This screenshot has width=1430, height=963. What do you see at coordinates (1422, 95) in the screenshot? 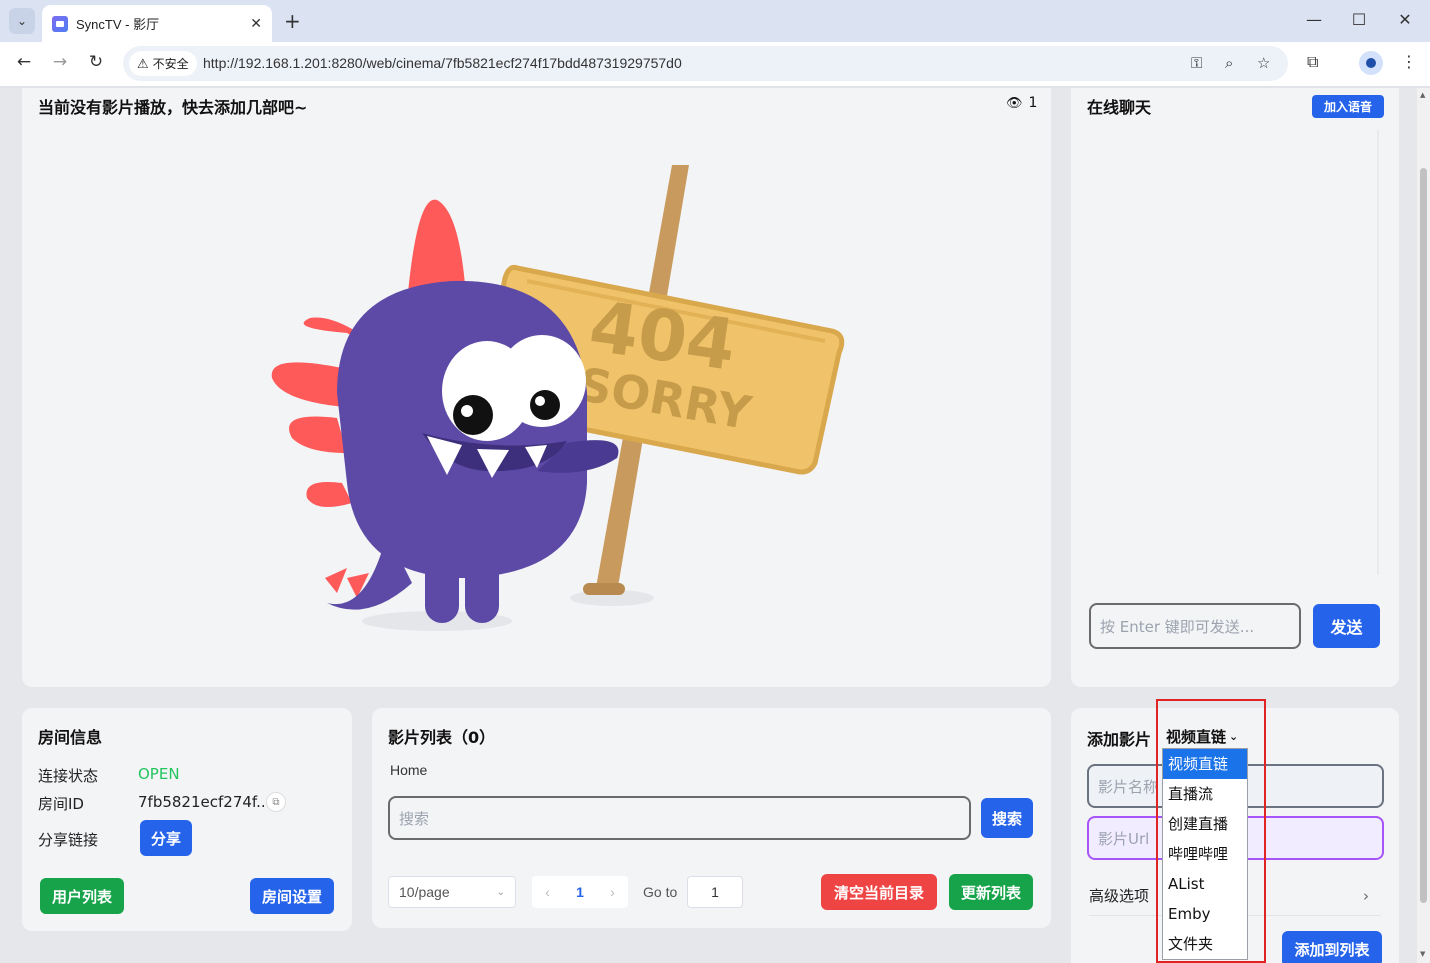
I see `scroll-up-icon: ▲` at bounding box center [1422, 95].